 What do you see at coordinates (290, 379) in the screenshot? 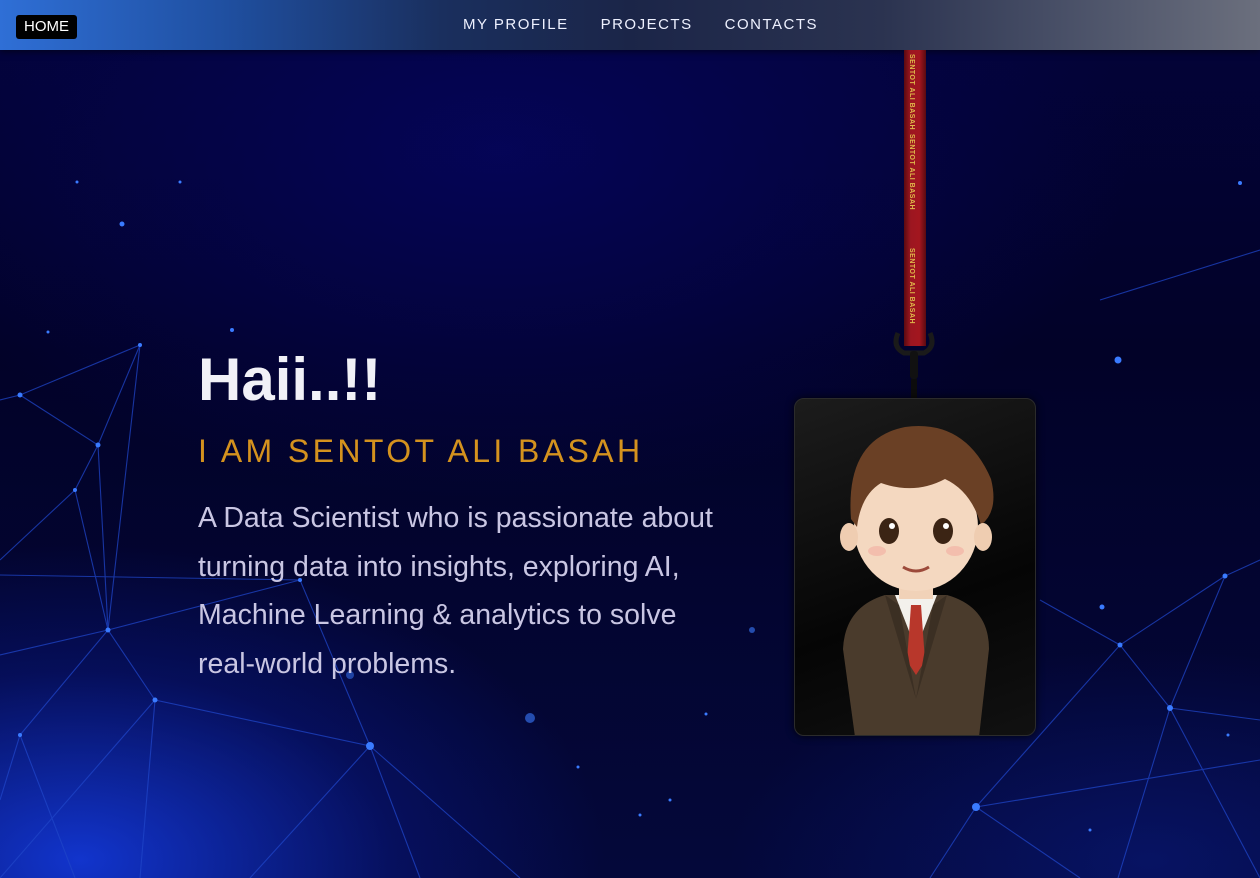
I see `hero-greeting: Haii..!!` at bounding box center [290, 379].